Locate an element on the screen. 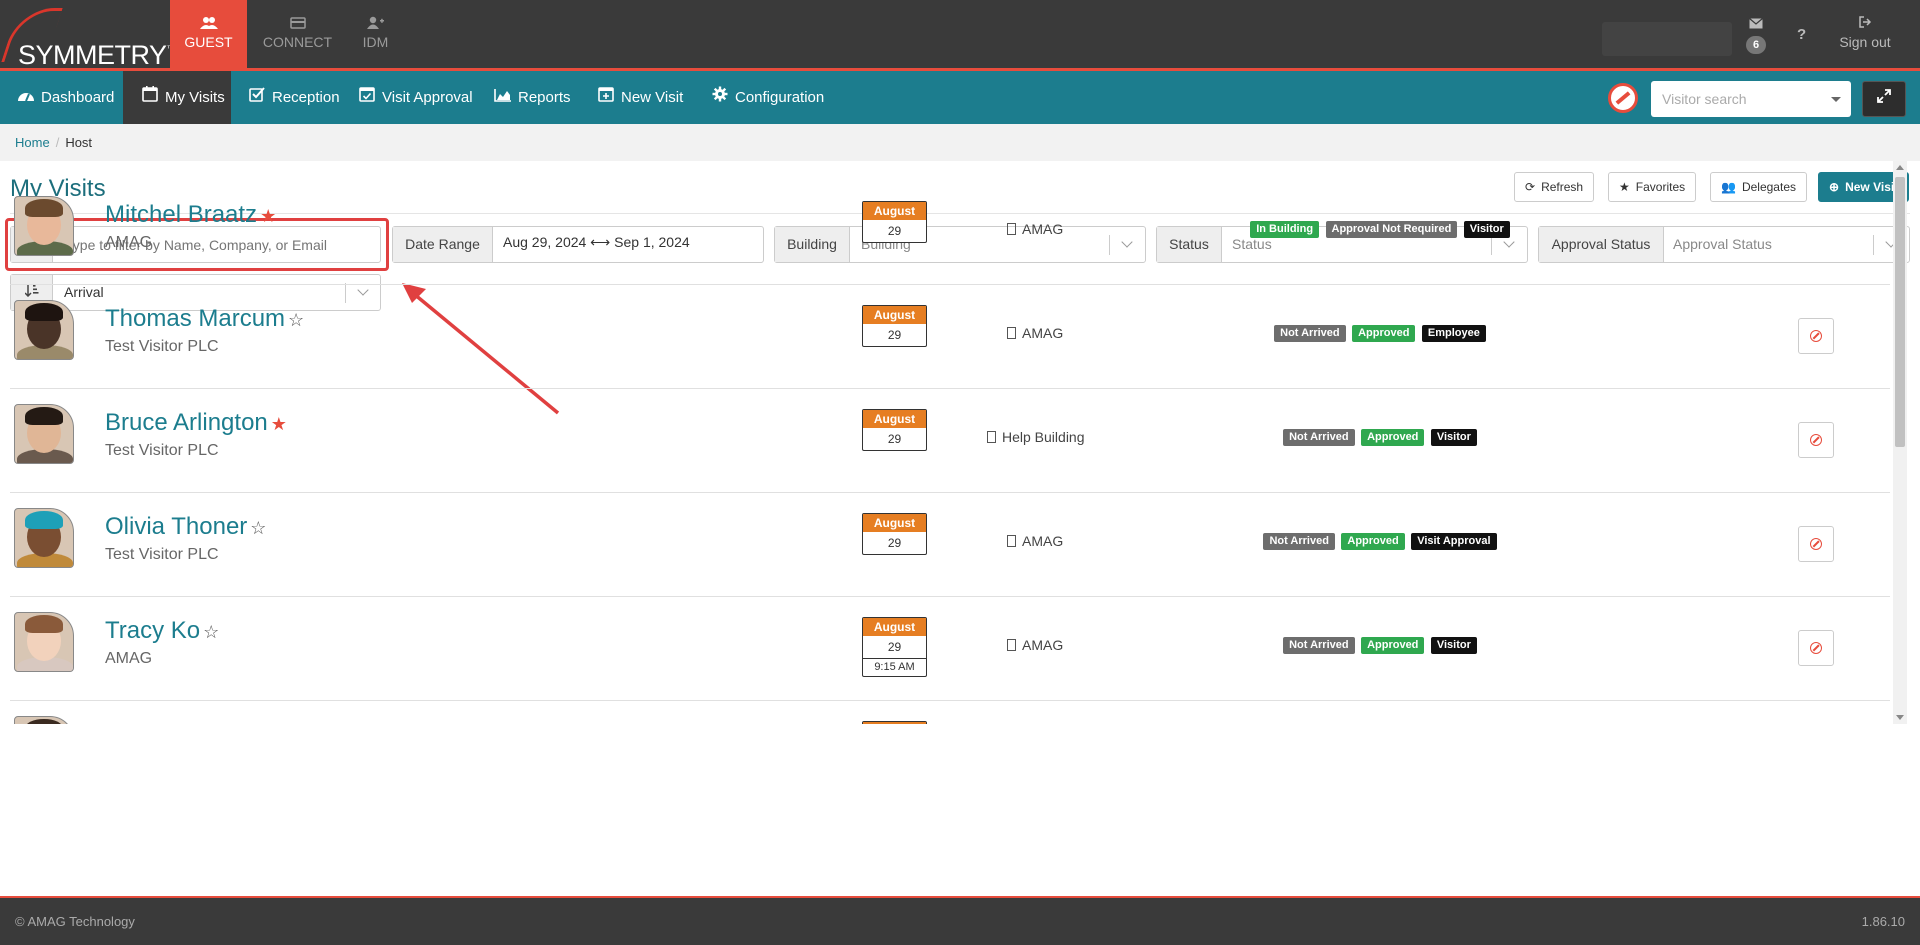 This screenshot has width=1920, height=945. brand-name: SYMMETRY is located at coordinates (92, 55).